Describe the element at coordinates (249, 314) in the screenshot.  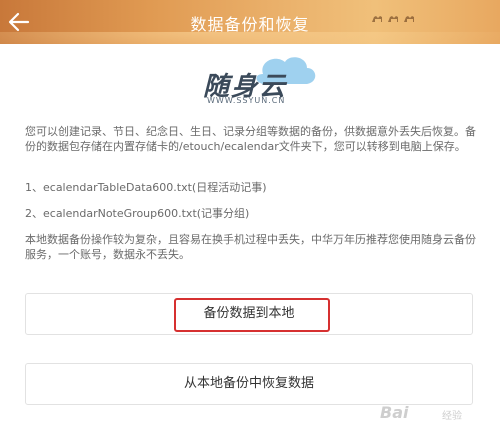
I see `backup-to-local-button: 备份数据到本地` at that location.